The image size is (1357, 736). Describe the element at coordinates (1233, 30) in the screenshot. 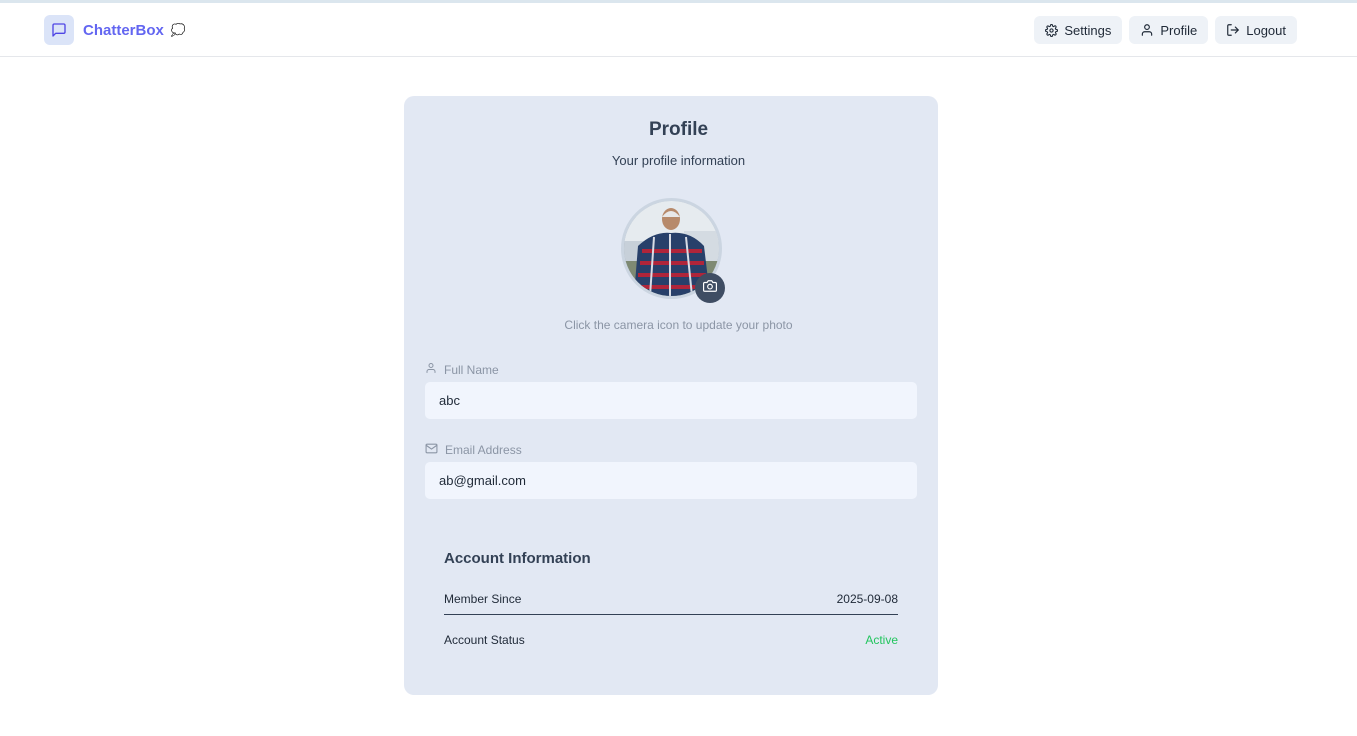

I see `logout-icon` at that location.